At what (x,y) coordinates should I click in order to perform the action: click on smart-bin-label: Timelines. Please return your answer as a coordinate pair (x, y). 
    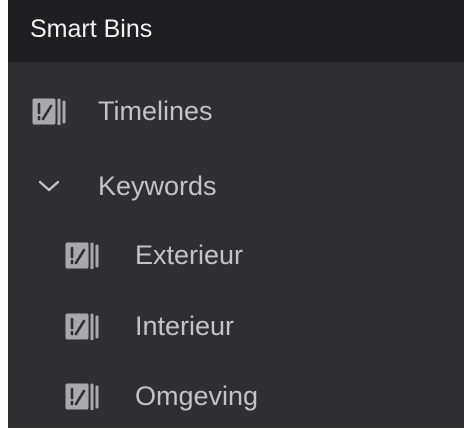
    Looking at the image, I should click on (155, 111).